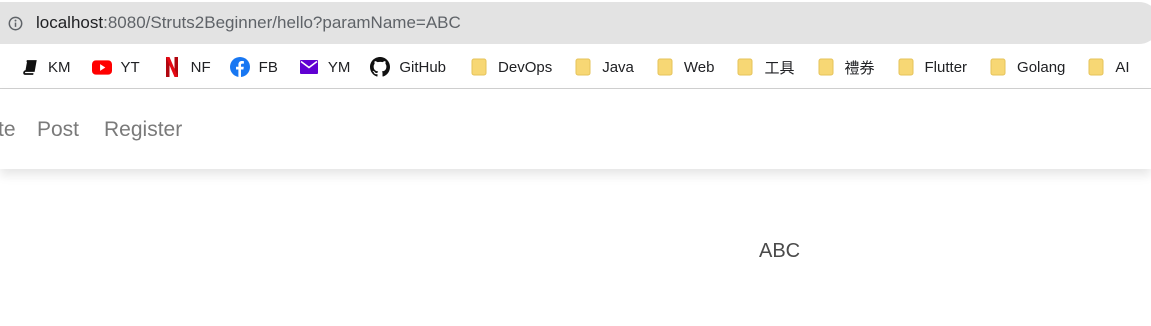 This screenshot has width=1151, height=326. I want to click on bookmark-label: AI, so click(1122, 67).